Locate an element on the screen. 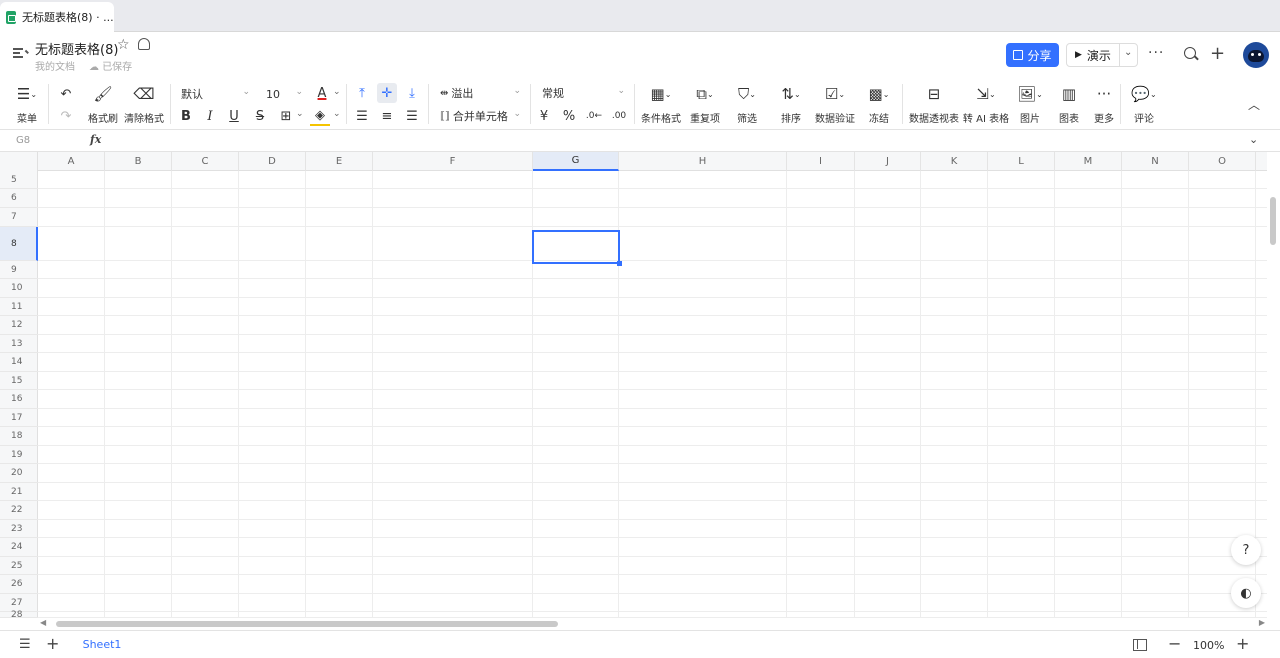  scroll-right-icon: ▶ is located at coordinates (1262, 622).